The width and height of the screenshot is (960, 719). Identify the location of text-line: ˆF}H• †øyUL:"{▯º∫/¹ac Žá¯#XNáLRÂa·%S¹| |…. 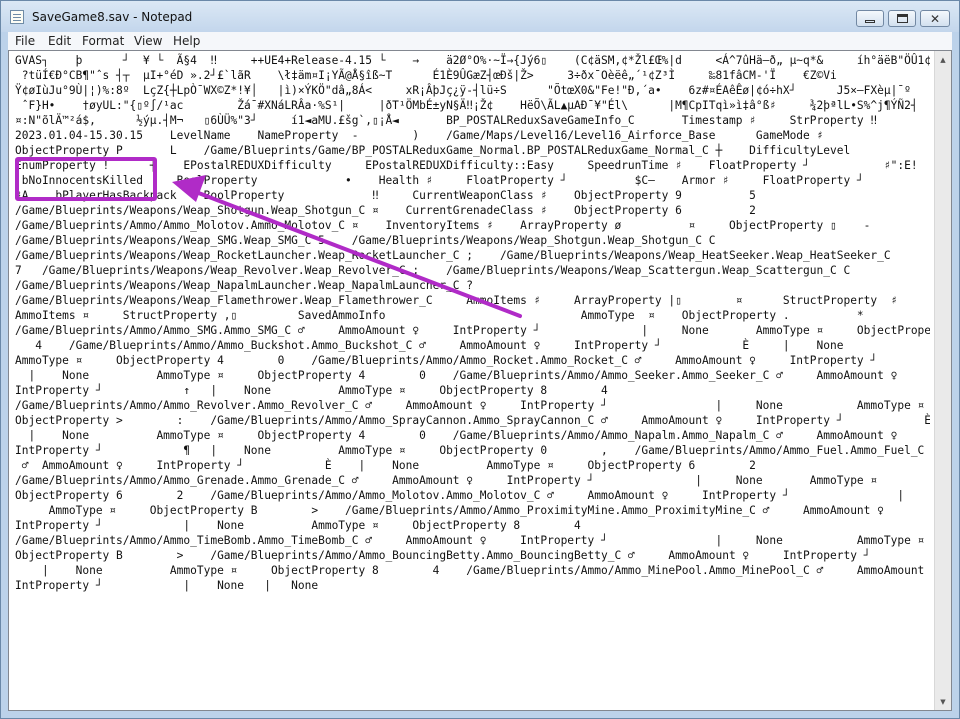
(472, 105).